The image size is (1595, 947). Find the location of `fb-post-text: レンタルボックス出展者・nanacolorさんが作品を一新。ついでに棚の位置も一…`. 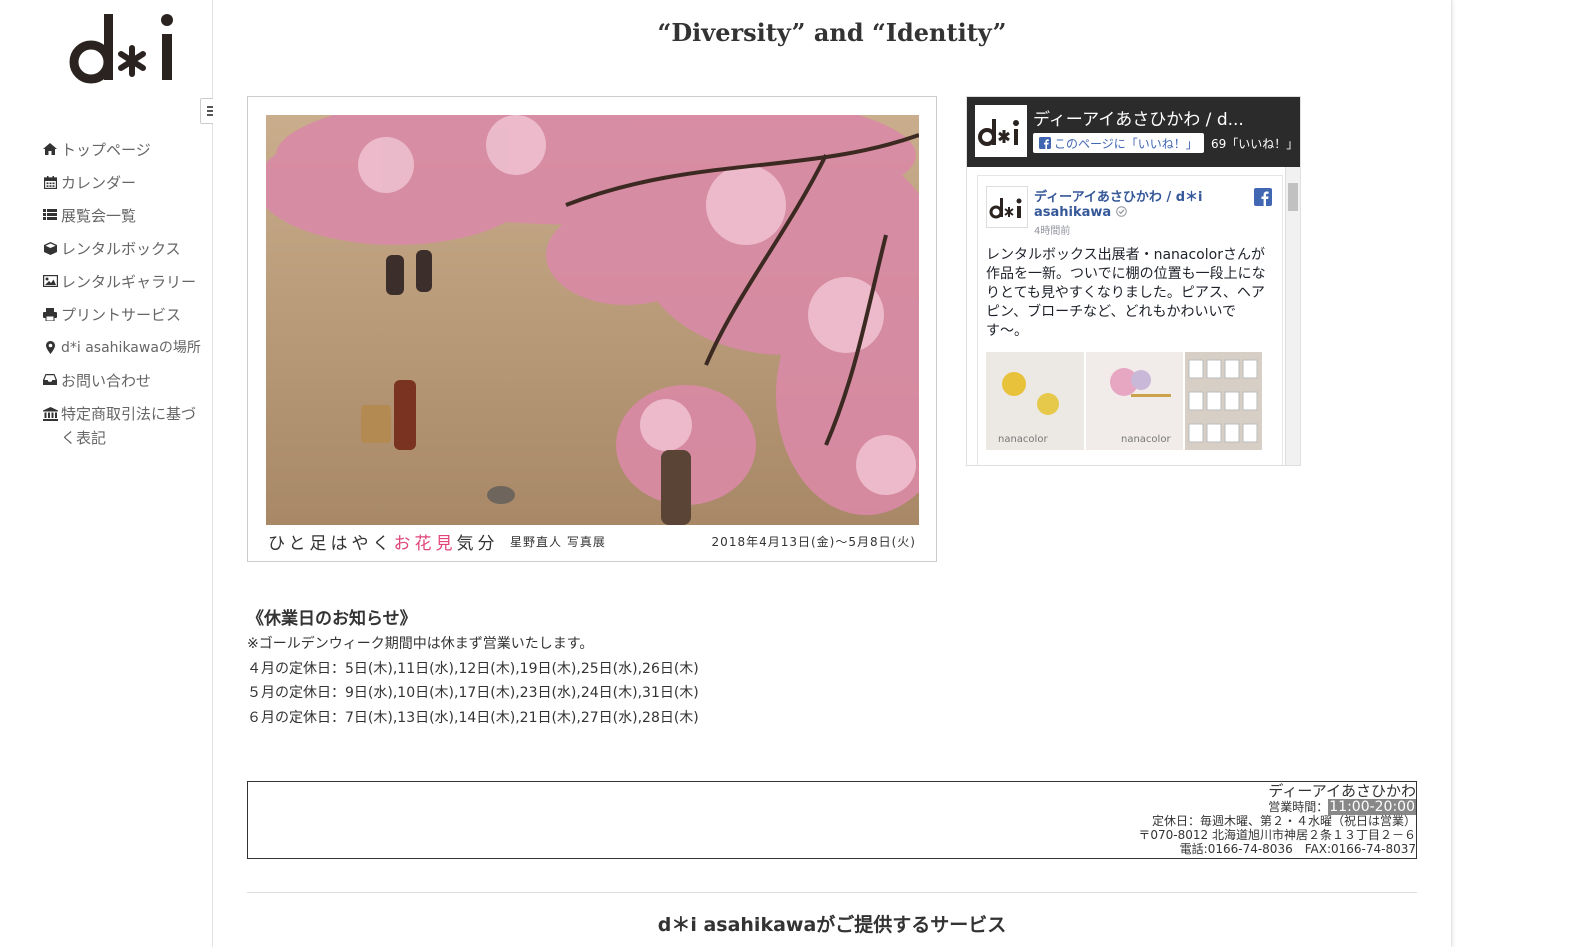

fb-post-text: レンタルボックス出展者・nanacolorさんが作品を一新。ついでに棚の位置も一… is located at coordinates (1126, 293).